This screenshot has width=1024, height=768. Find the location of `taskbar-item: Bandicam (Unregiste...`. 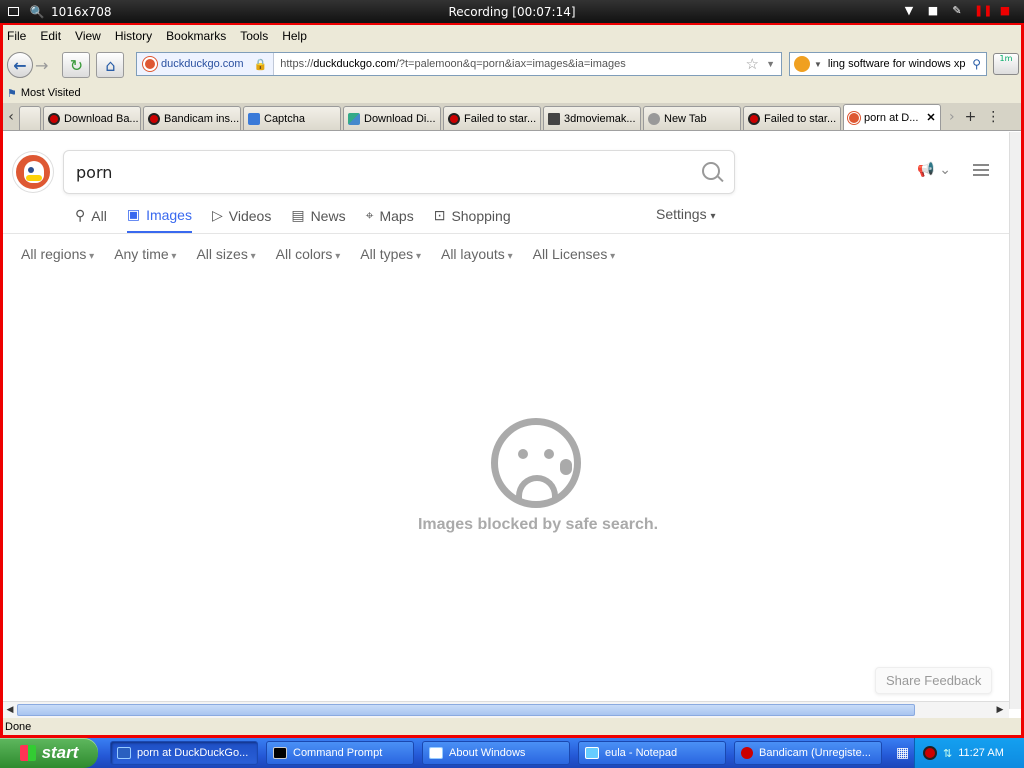

taskbar-item: Bandicam (Unregiste... is located at coordinates (808, 753).